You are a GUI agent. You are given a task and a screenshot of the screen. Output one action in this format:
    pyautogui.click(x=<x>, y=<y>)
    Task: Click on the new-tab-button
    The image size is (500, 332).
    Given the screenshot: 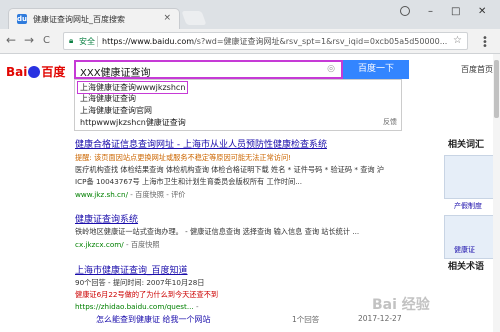 What is the action you would take?
    pyautogui.click(x=194, y=18)
    